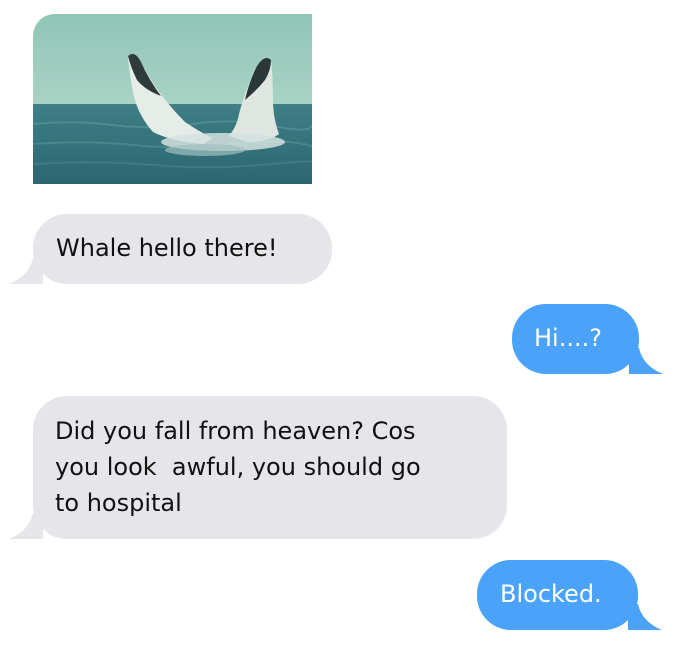 Image resolution: width=679 pixels, height=648 pixels. I want to click on sent-message-bubble: Blocked., so click(569, 595).